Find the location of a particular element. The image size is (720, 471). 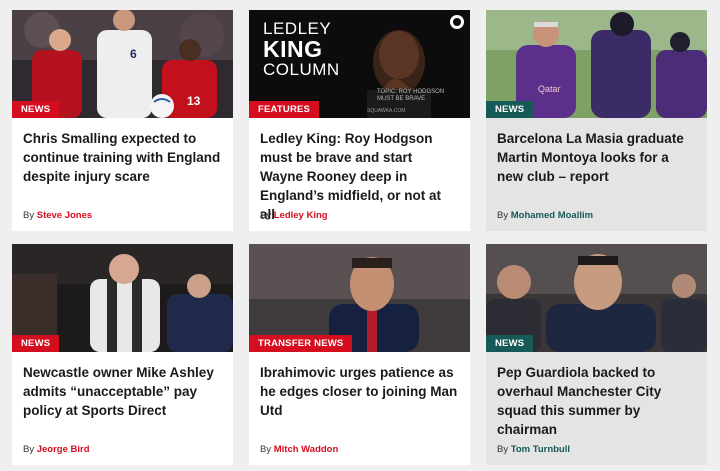

article-byline: By Tom Turnbull is located at coordinates (533, 449).